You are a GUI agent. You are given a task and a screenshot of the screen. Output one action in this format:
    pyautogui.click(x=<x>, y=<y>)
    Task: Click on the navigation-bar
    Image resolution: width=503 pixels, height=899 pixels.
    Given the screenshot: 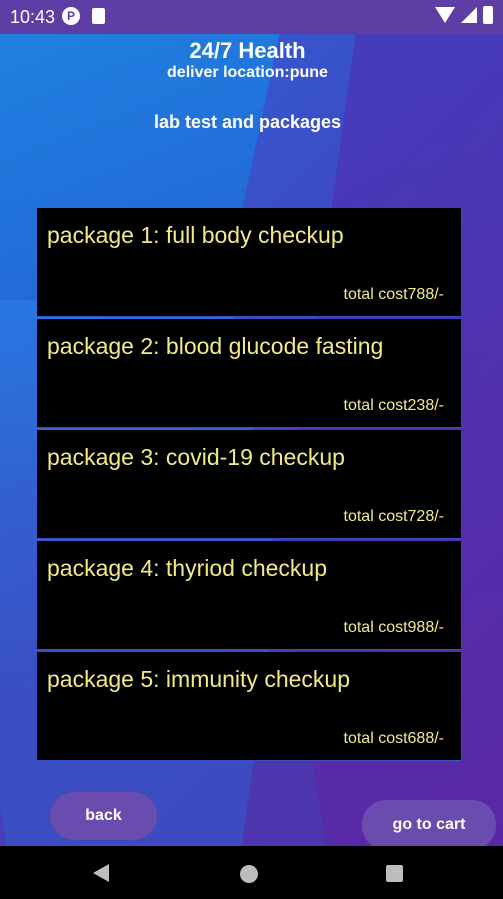 What is the action you would take?
    pyautogui.click(x=251, y=872)
    